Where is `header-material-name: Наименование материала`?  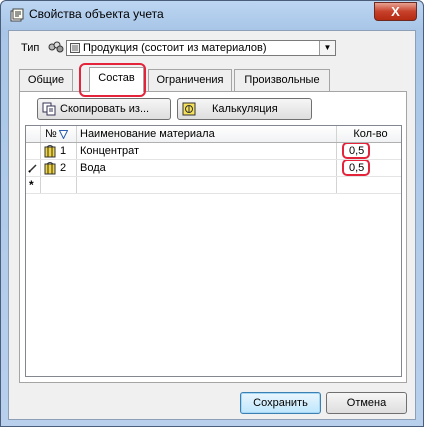 header-material-name: Наименование материала is located at coordinates (207, 134).